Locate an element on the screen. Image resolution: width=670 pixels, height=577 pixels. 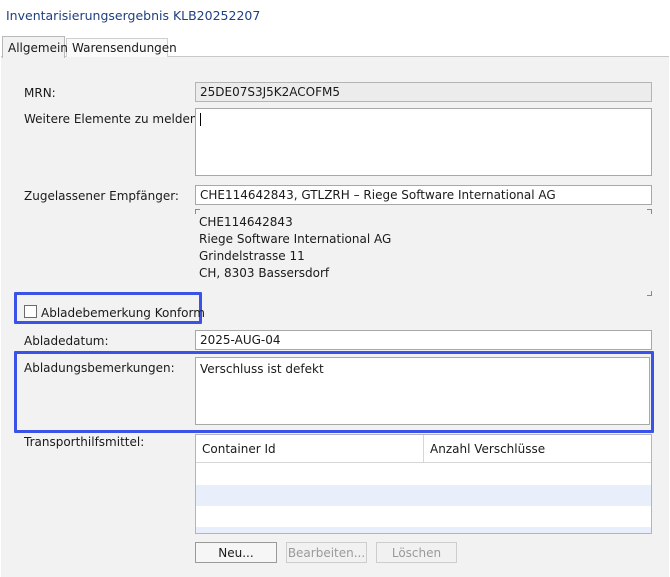
mrn-label: MRN: is located at coordinates (40, 93).